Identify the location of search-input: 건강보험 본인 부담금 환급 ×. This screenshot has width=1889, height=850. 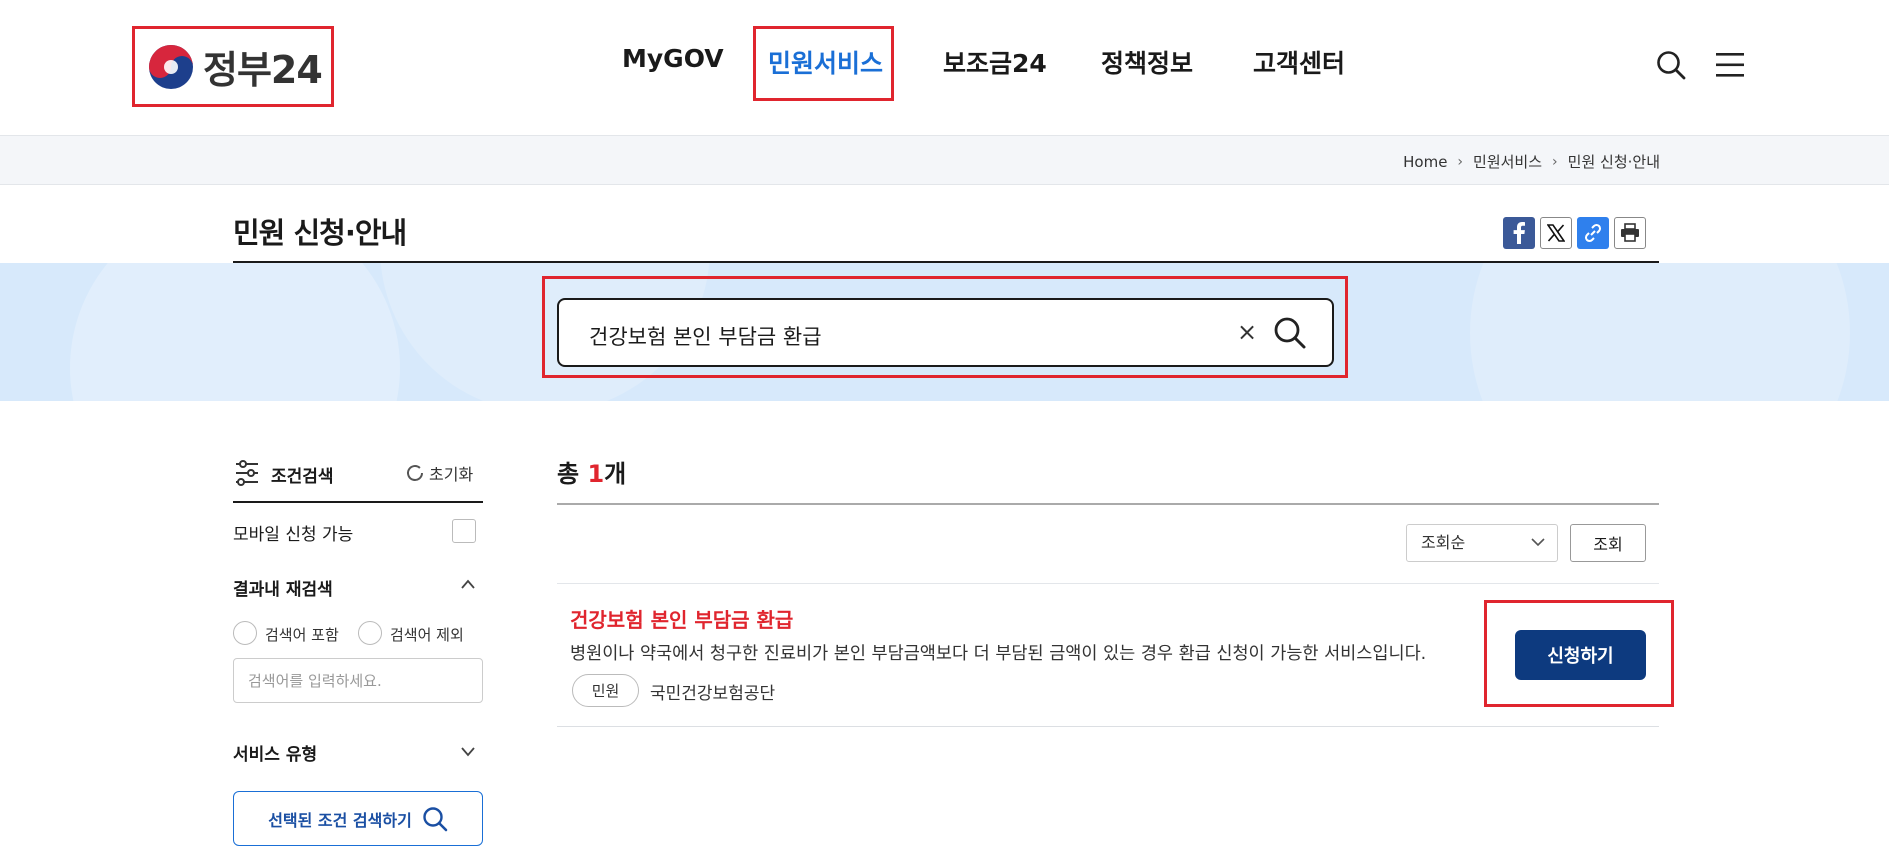
(945, 332).